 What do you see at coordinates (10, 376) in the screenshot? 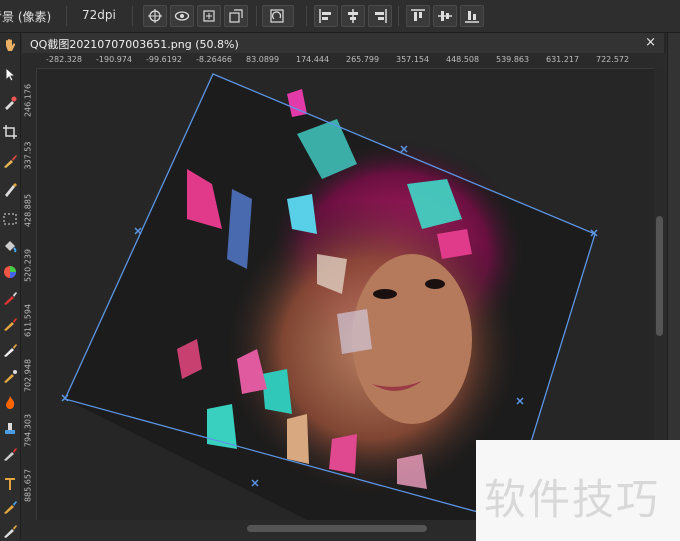
I see `smudge-icon` at bounding box center [10, 376].